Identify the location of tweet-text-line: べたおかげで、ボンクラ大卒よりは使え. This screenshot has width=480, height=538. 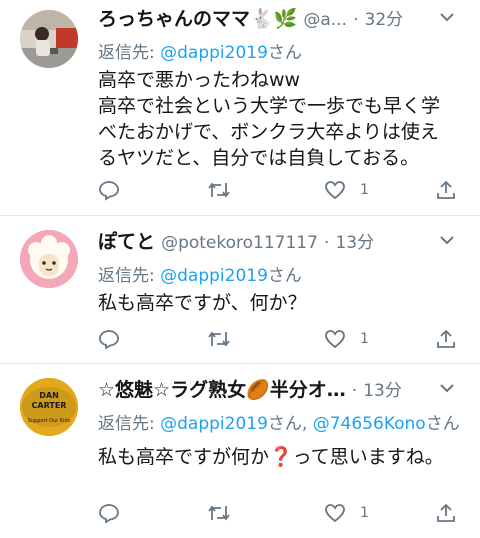
(268, 132).